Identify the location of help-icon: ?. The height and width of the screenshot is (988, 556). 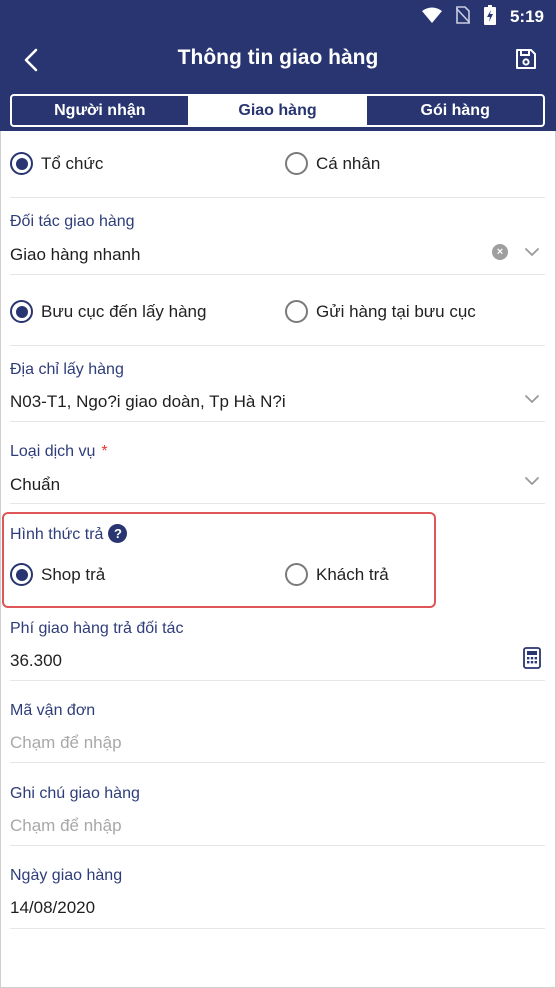
(118, 533).